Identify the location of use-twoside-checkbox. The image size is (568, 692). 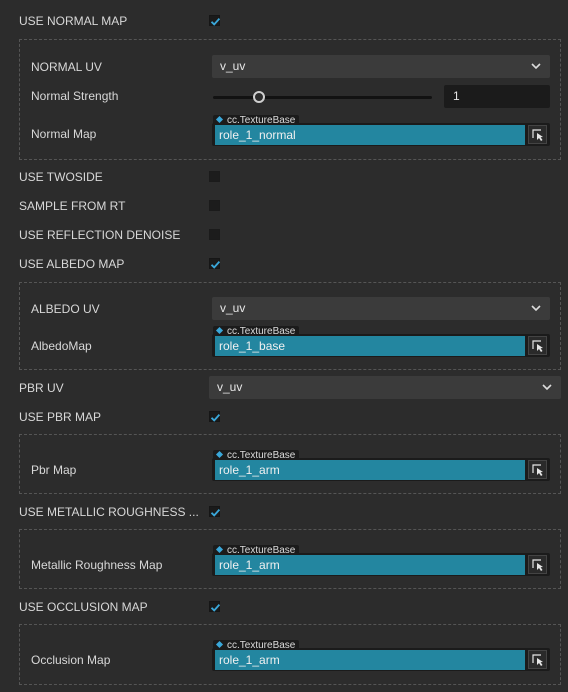
(214, 176).